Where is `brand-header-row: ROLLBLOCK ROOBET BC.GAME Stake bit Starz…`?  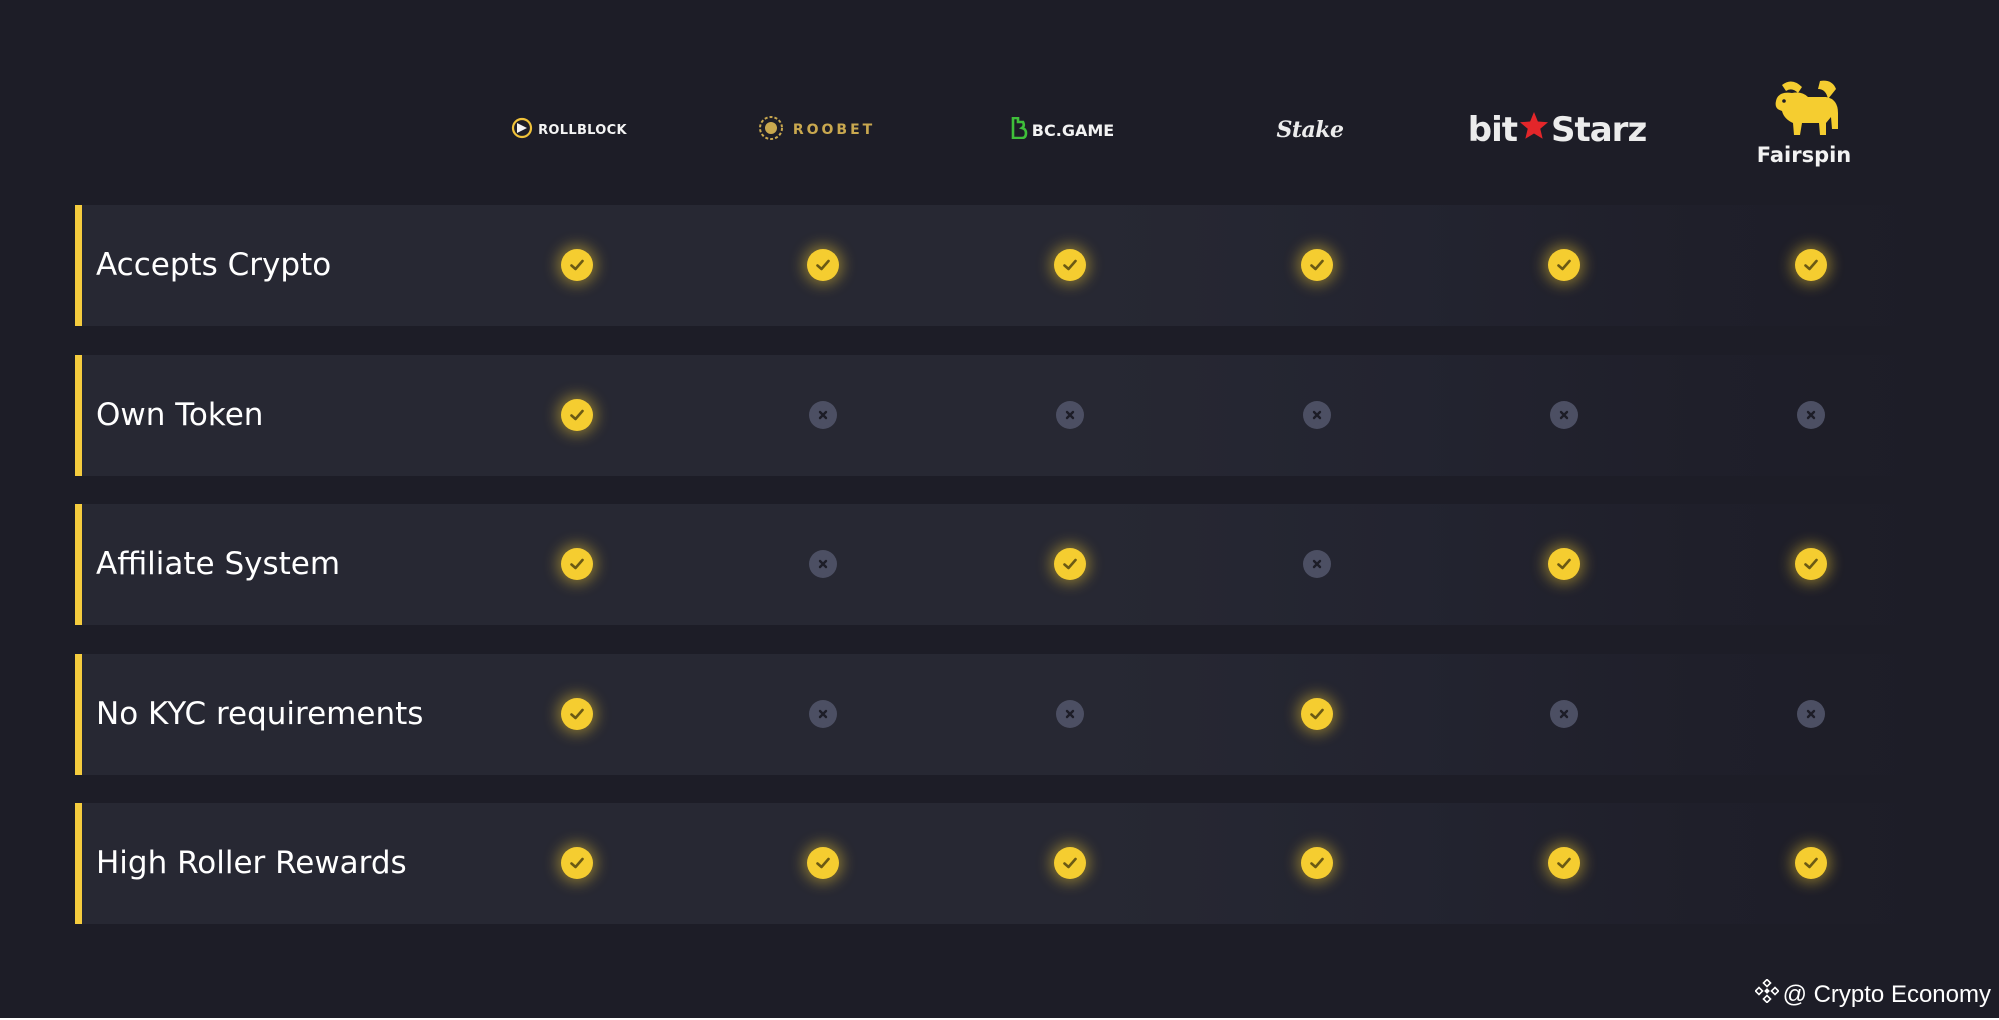
brand-header-row: ROLLBLOCK ROOBET BC.GAME Stake bit Starz… is located at coordinates (999, 130).